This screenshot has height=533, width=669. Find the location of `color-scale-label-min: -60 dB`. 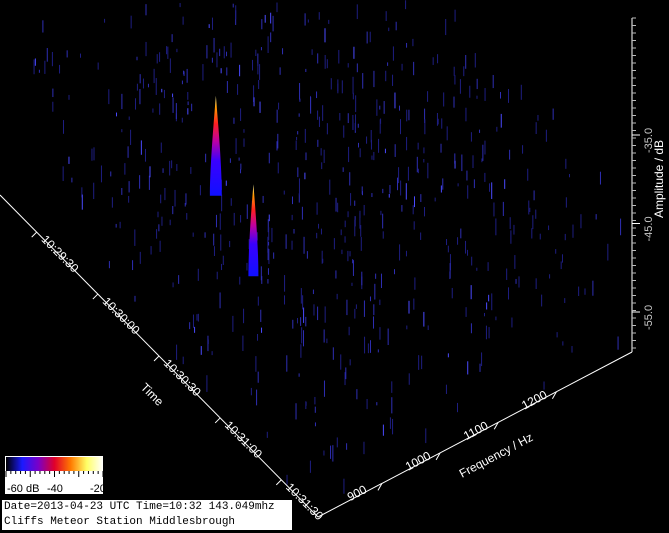

color-scale-label-min: -60 dB is located at coordinates (23, 489).